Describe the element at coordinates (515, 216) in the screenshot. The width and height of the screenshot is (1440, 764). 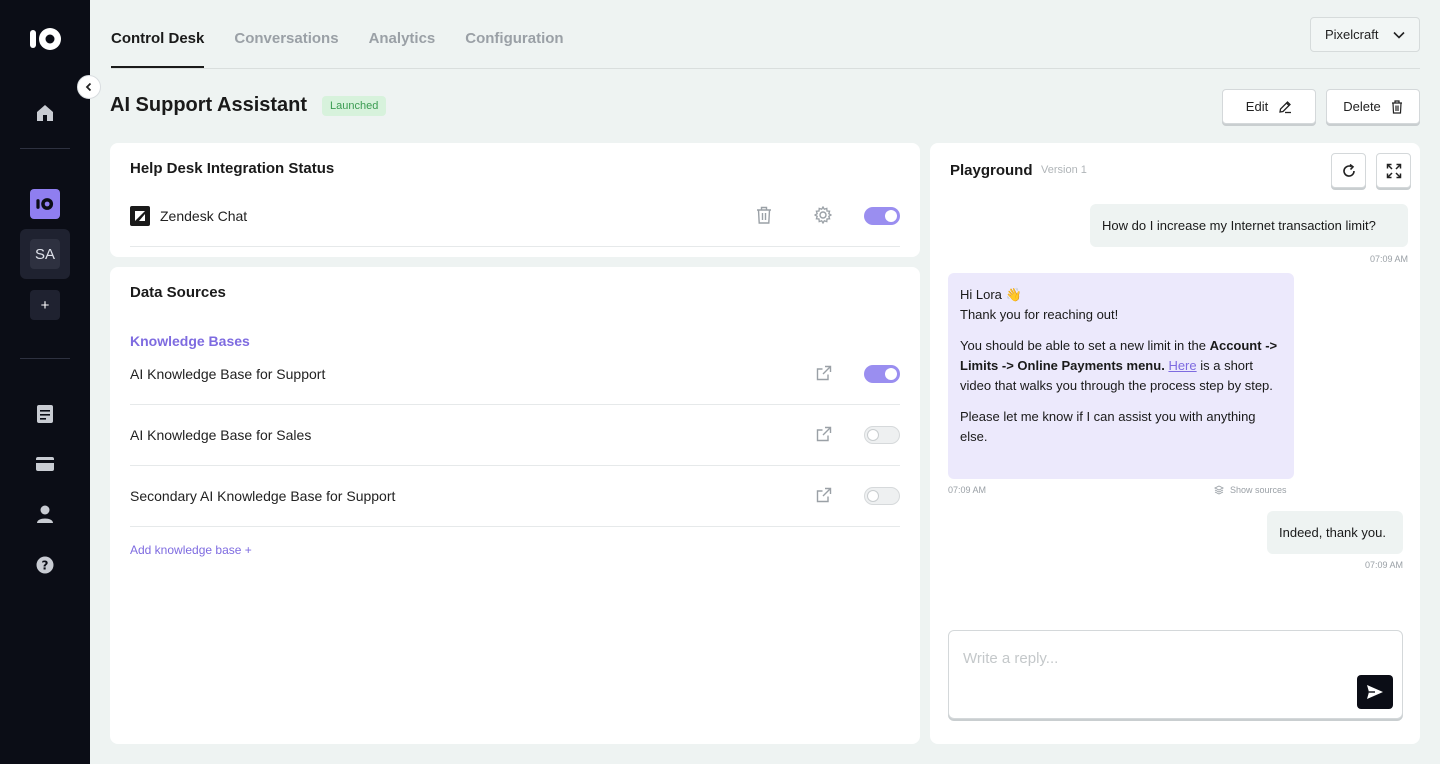
I see `integration-row: Zendesk Chat` at that location.